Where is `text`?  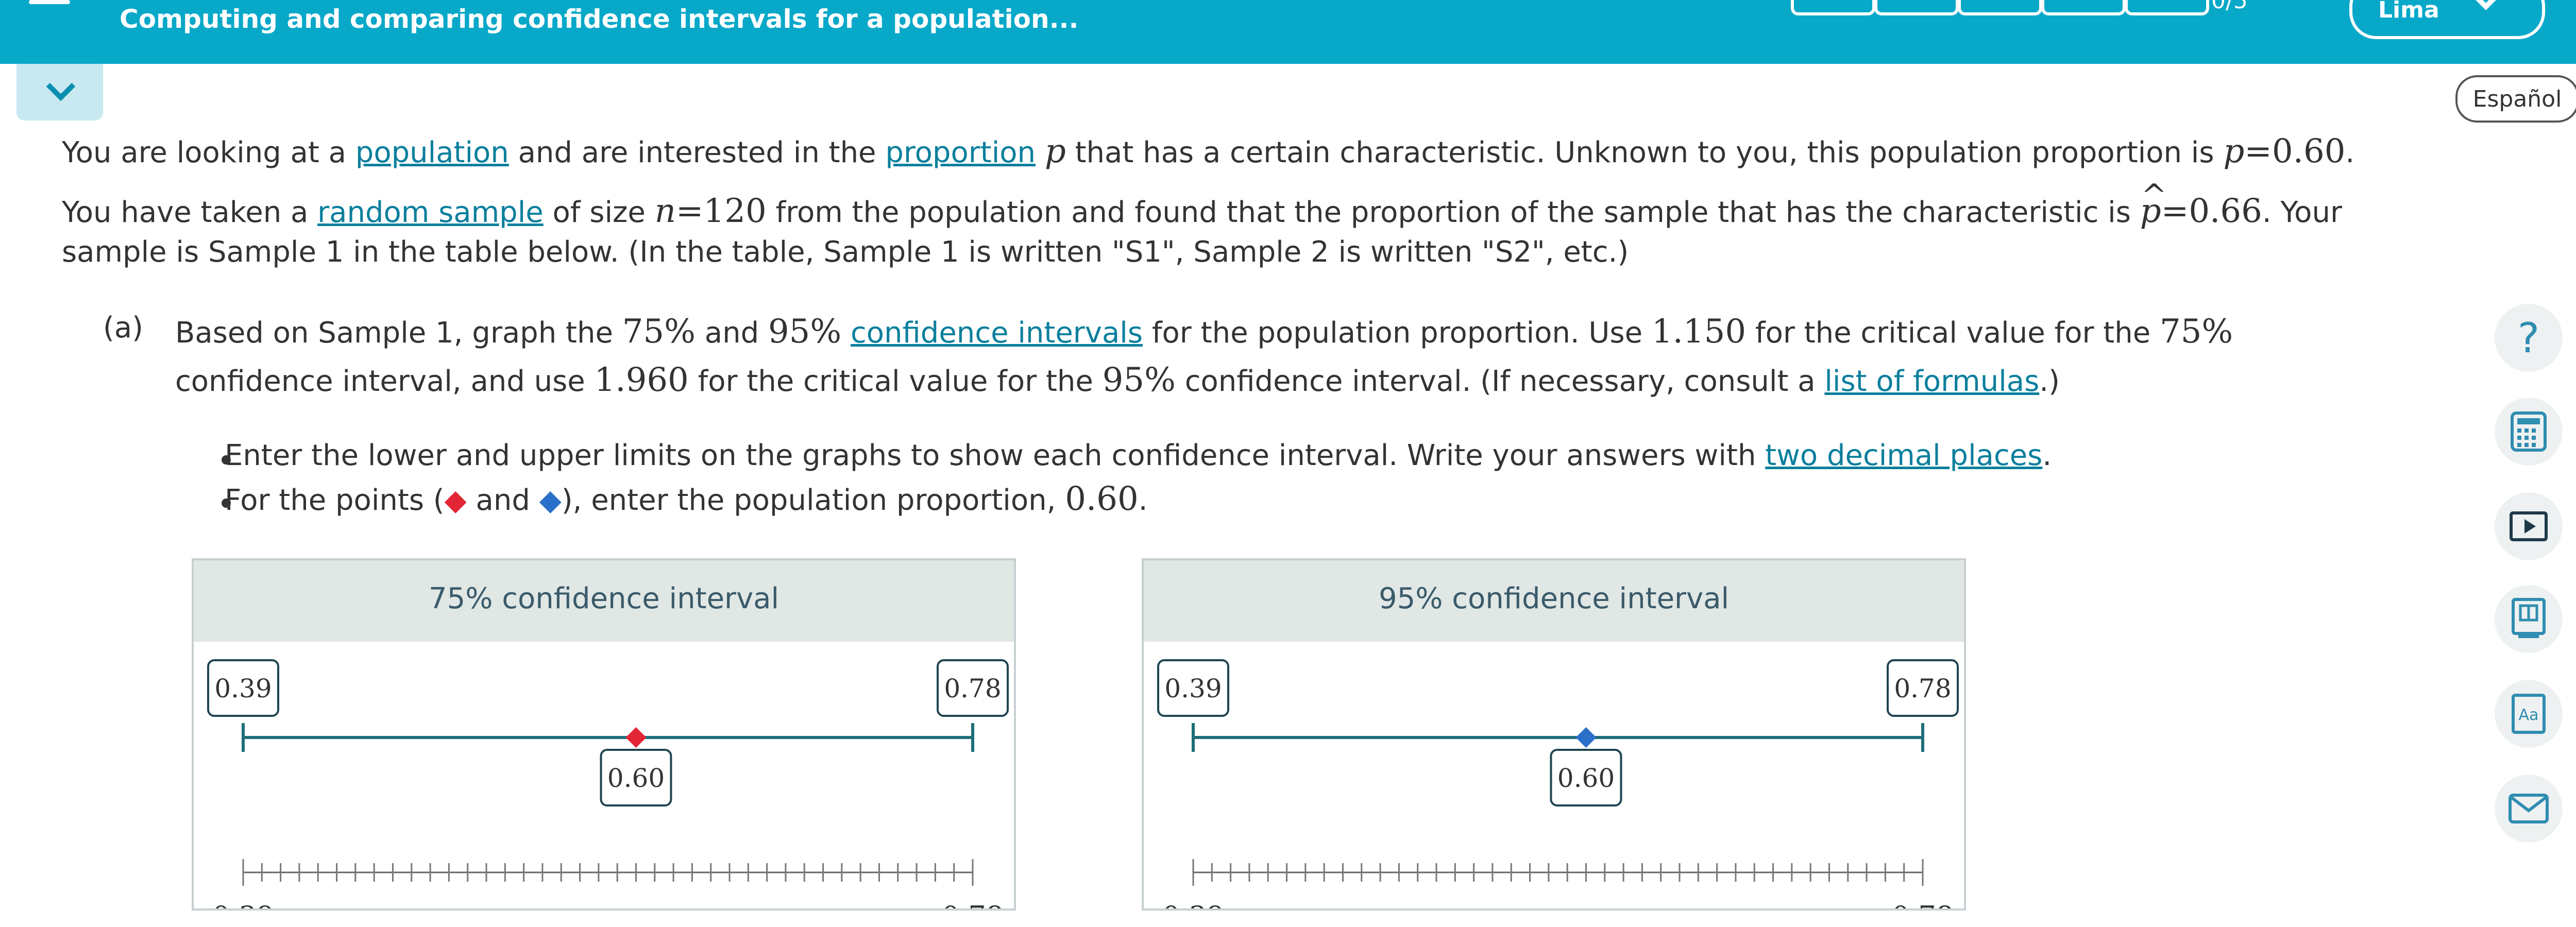
text is located at coordinates (846, 333).